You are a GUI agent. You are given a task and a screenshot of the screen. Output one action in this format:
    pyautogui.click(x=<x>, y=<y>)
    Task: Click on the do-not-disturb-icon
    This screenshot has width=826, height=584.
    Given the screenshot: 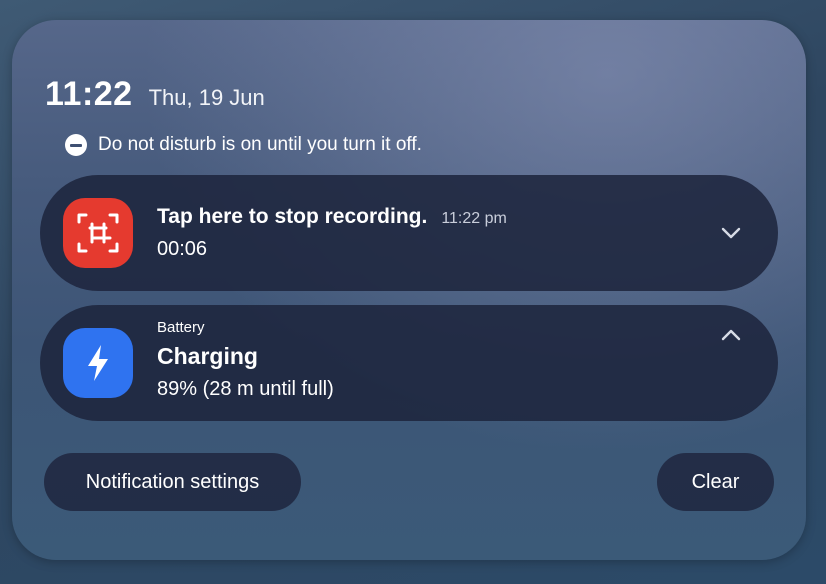 What is the action you would take?
    pyautogui.click(x=76, y=145)
    